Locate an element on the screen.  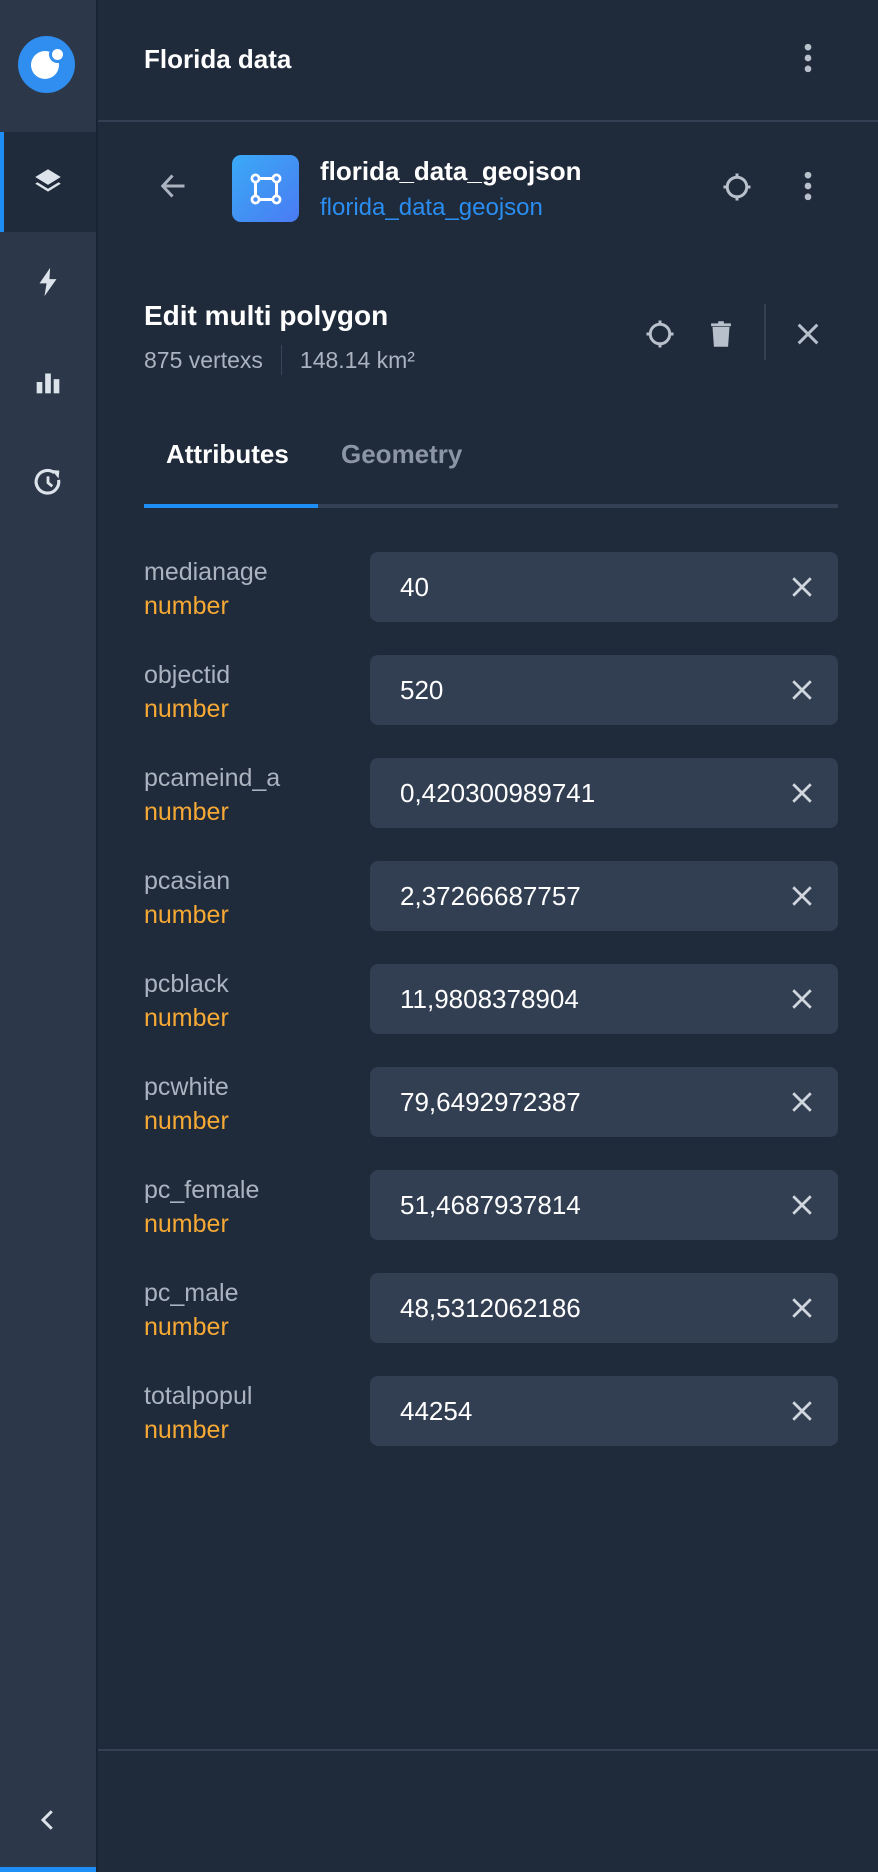
attribute-row: pcasian number is located at coordinates (488, 912).